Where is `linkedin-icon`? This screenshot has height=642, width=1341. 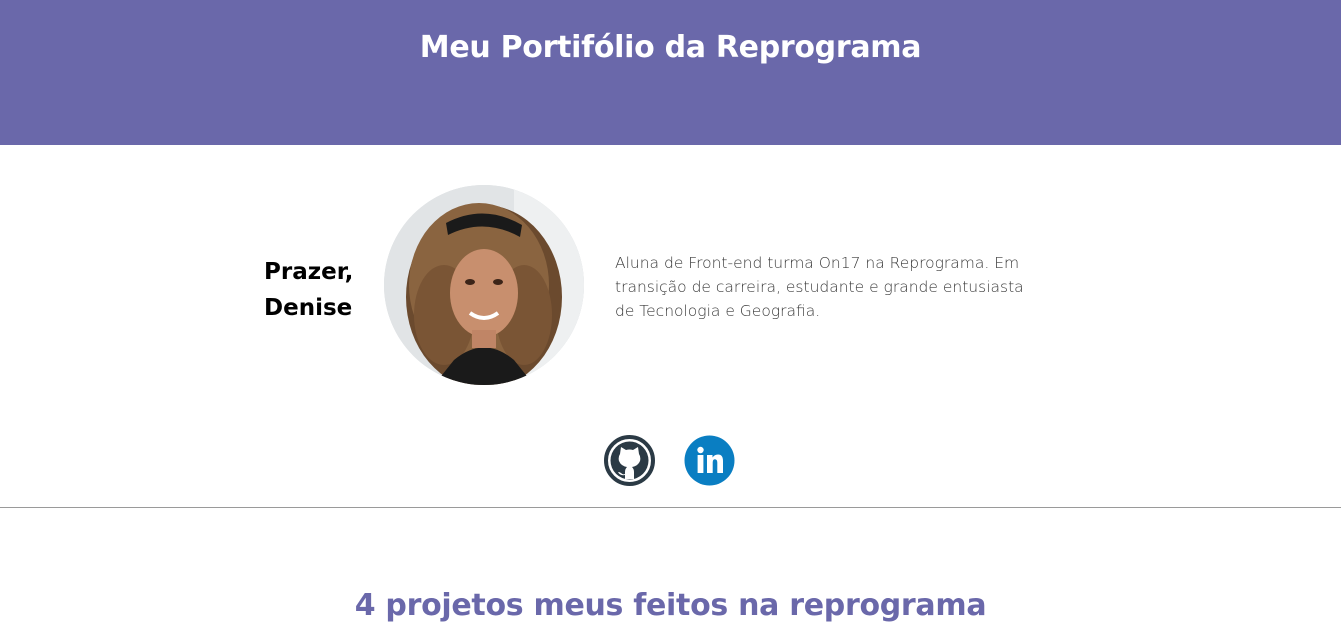
linkedin-icon is located at coordinates (709, 460).